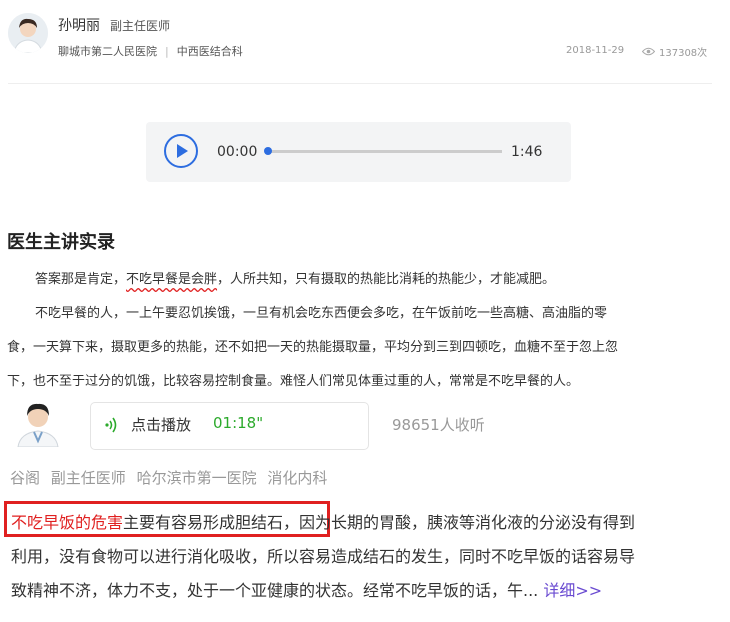 The image size is (730, 622). What do you see at coordinates (683, 53) in the screenshot?
I see `view-count-value: 137308次` at bounding box center [683, 53].